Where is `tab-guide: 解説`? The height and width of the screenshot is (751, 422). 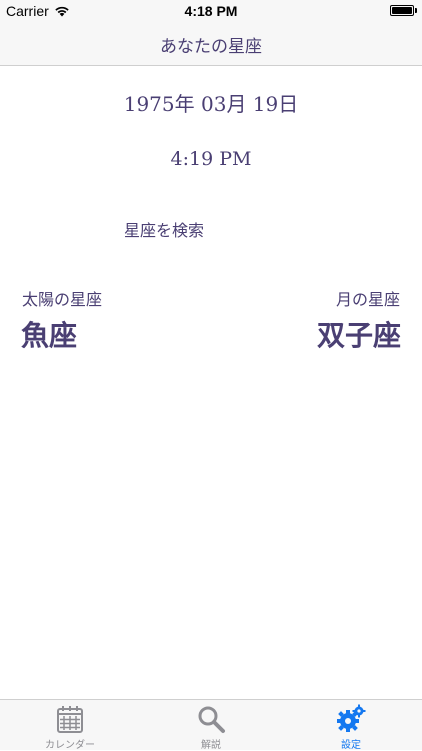 tab-guide: 解説 is located at coordinates (211, 725).